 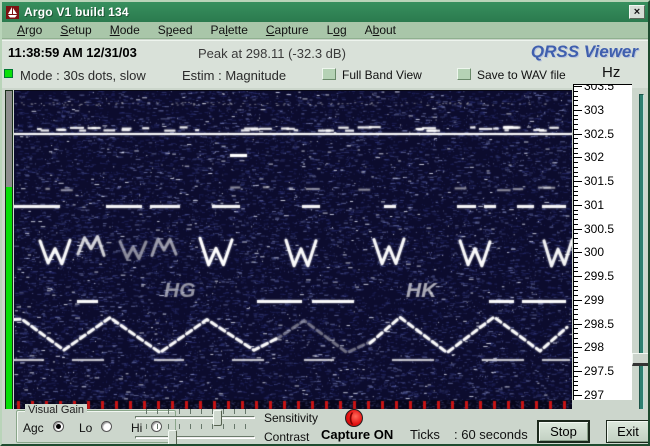 I want to click on scale-label: 300.5, so click(x=599, y=228).